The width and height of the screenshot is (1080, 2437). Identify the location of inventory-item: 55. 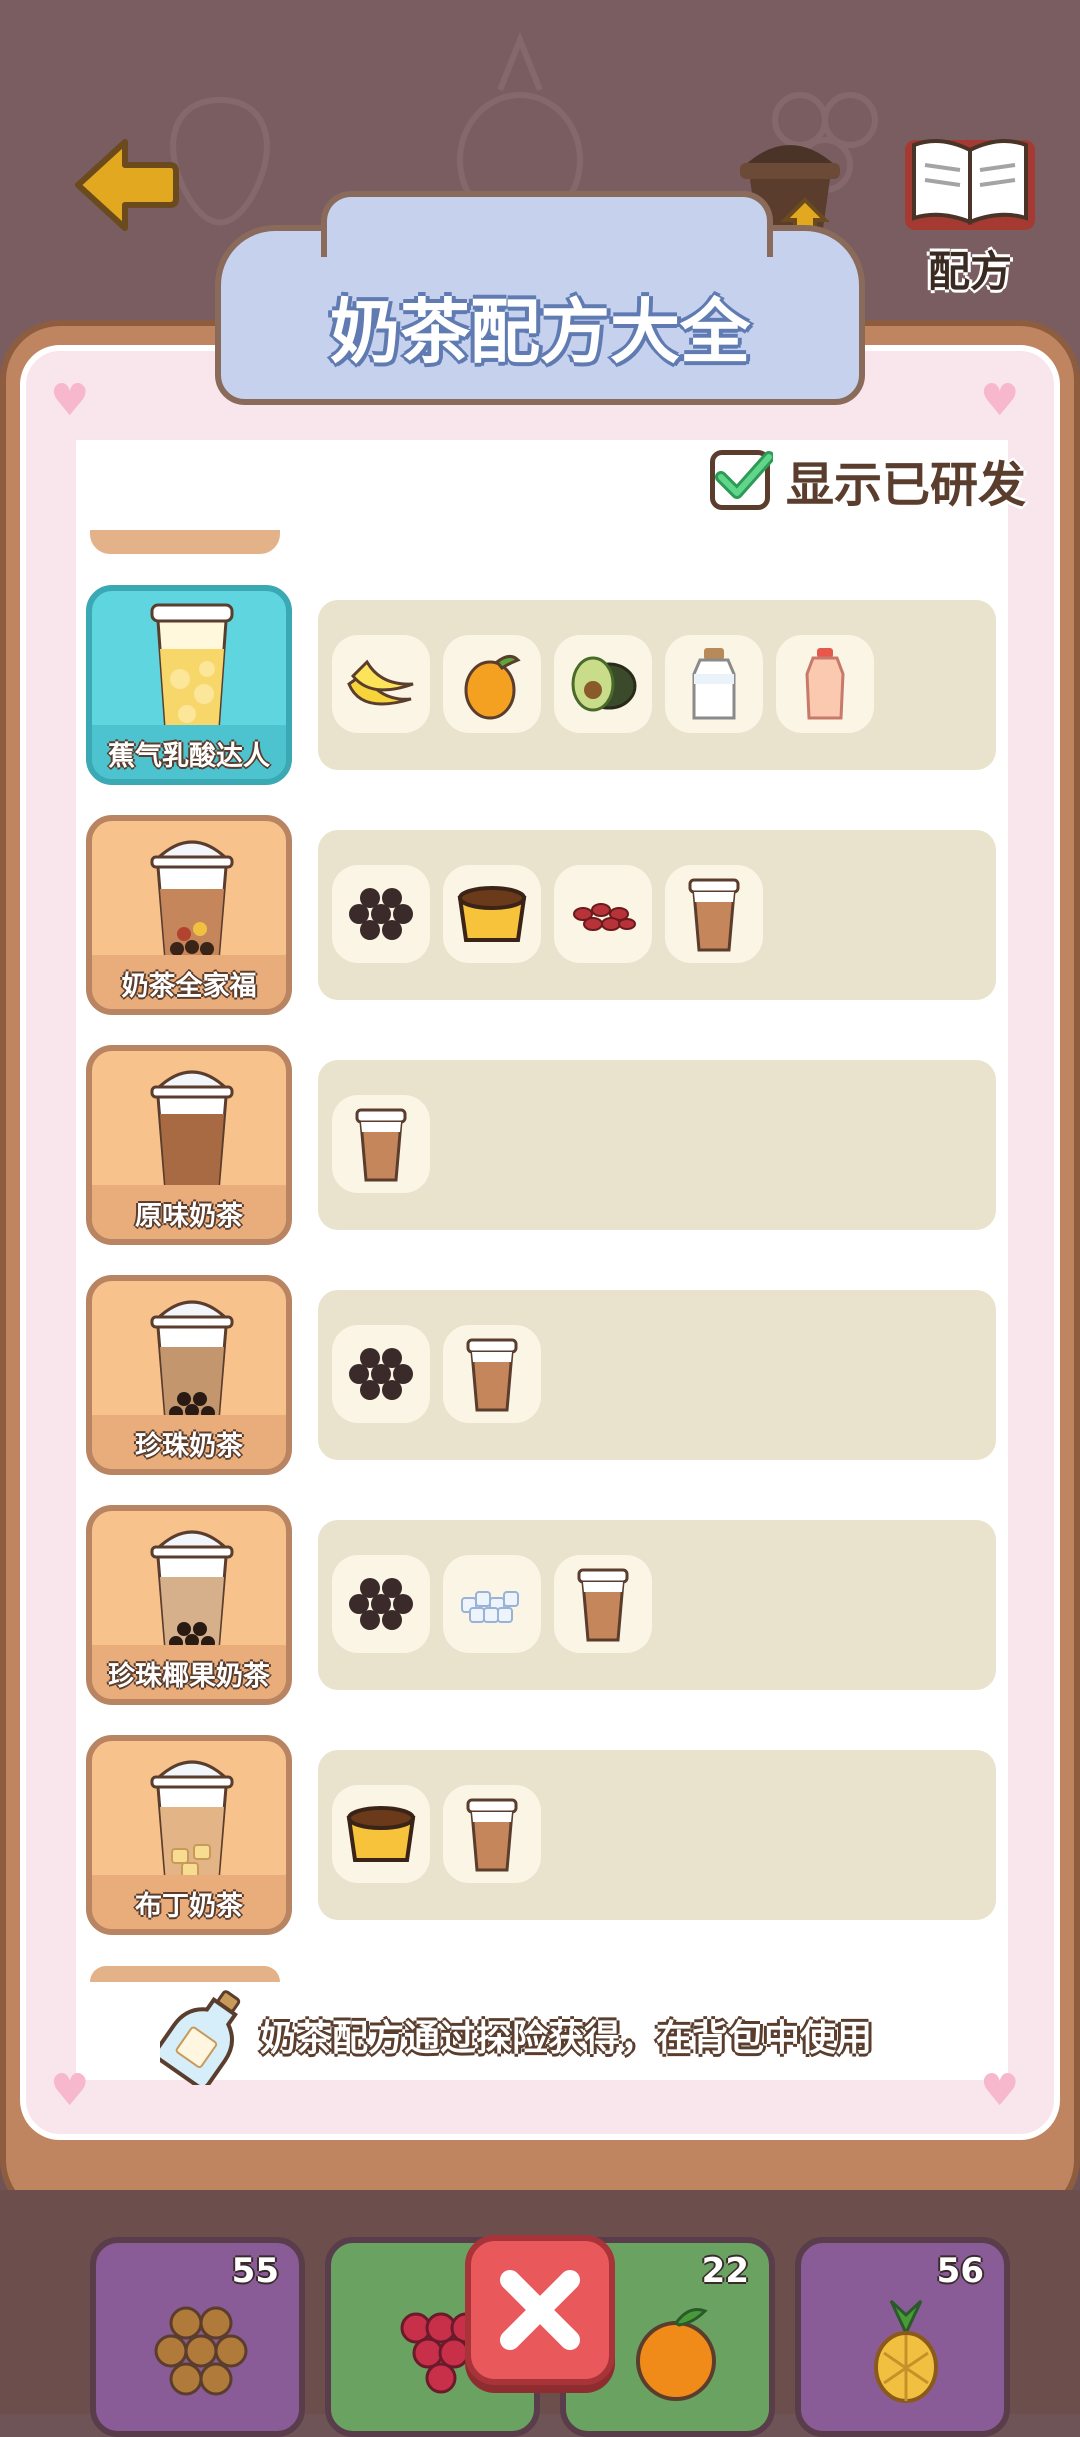
(197, 2337).